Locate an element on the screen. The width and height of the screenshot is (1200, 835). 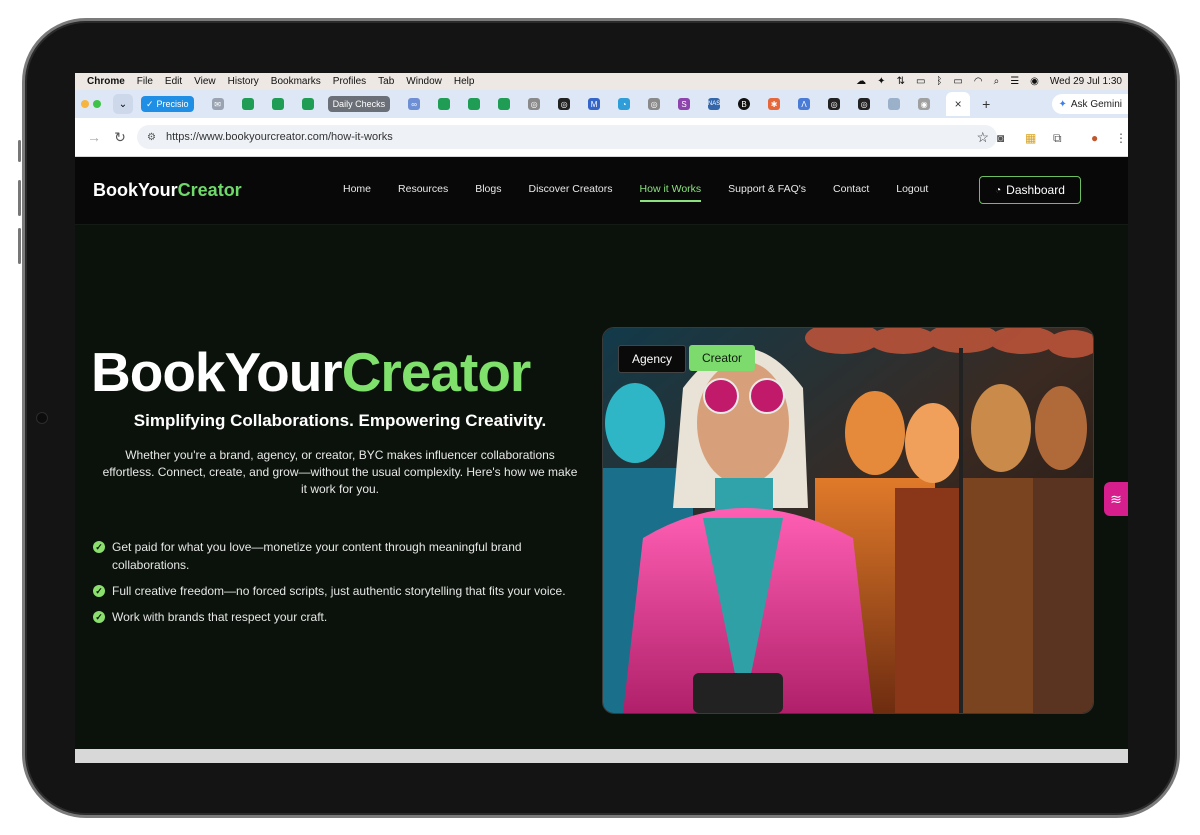
tab-group-precisio: ✓ Precisio is located at coordinates (167, 104).